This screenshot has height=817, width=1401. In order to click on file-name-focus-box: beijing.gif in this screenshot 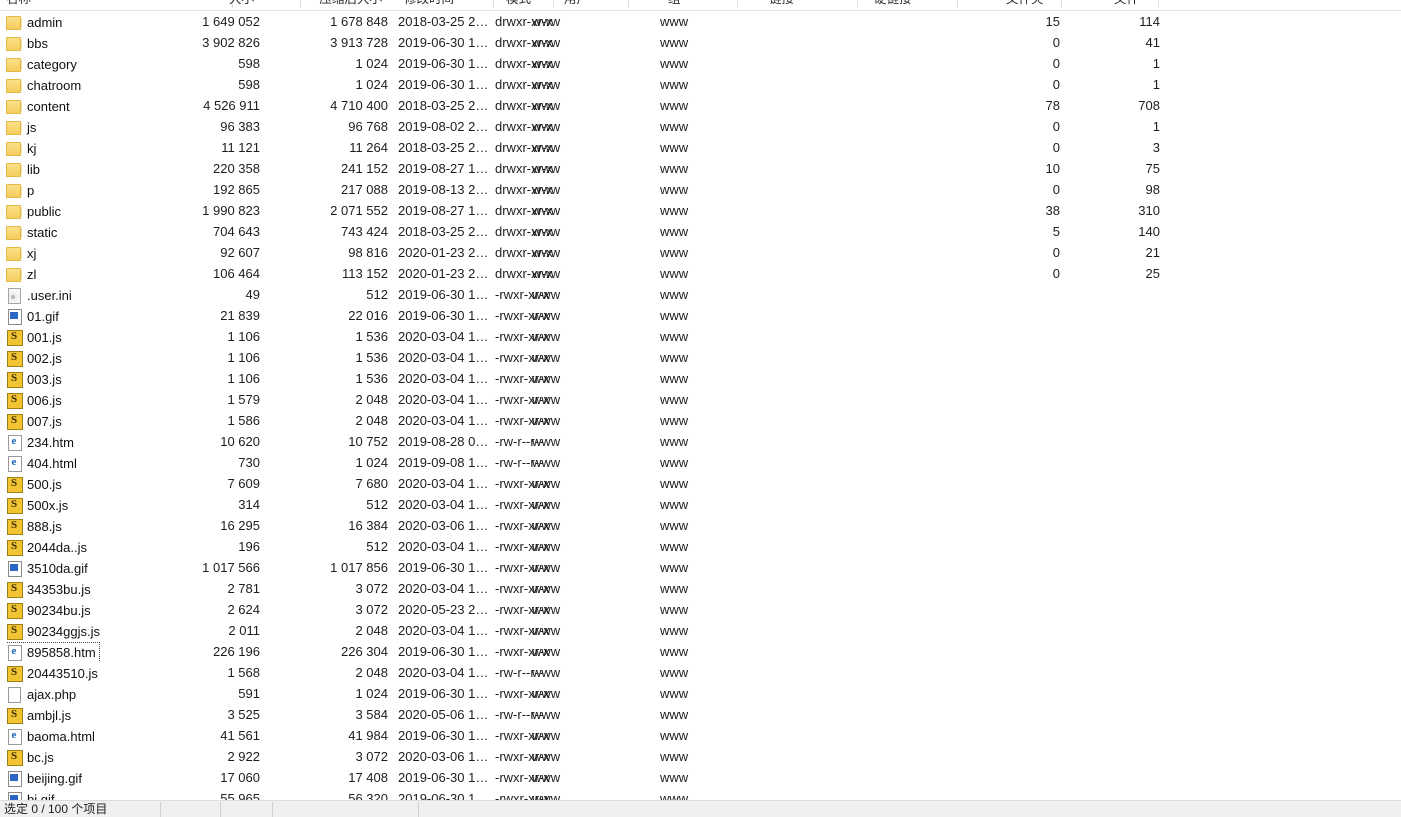, I will do `click(45, 778)`.